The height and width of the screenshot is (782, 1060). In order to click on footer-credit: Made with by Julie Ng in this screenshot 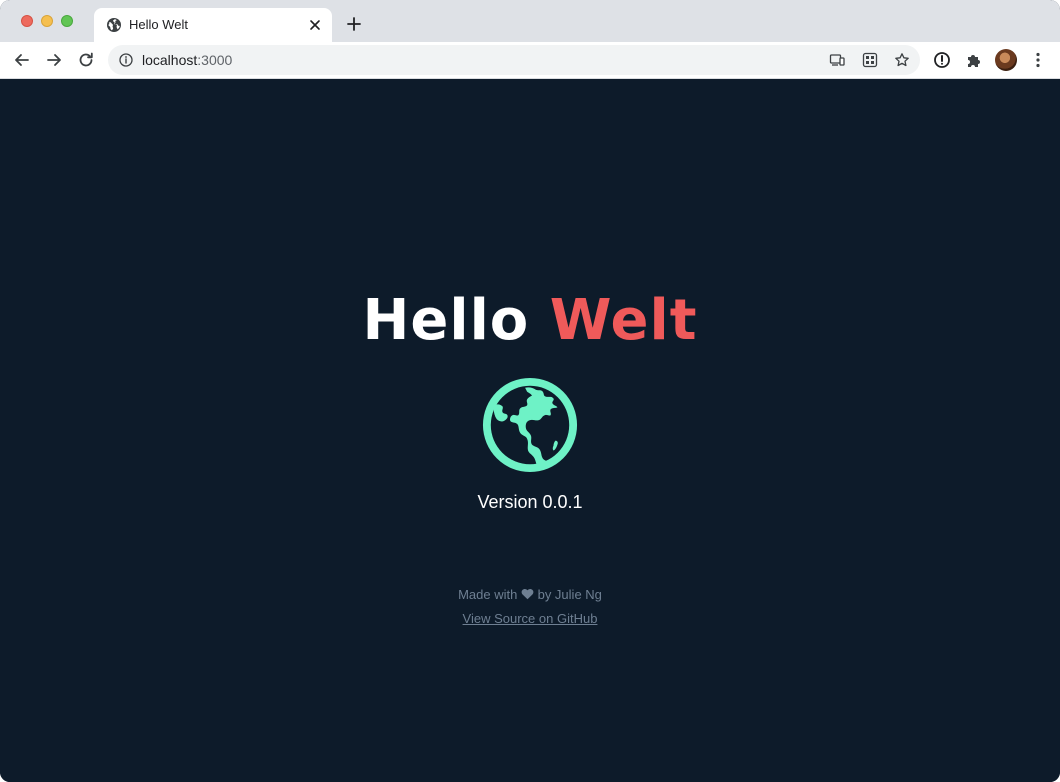, I will do `click(530, 595)`.